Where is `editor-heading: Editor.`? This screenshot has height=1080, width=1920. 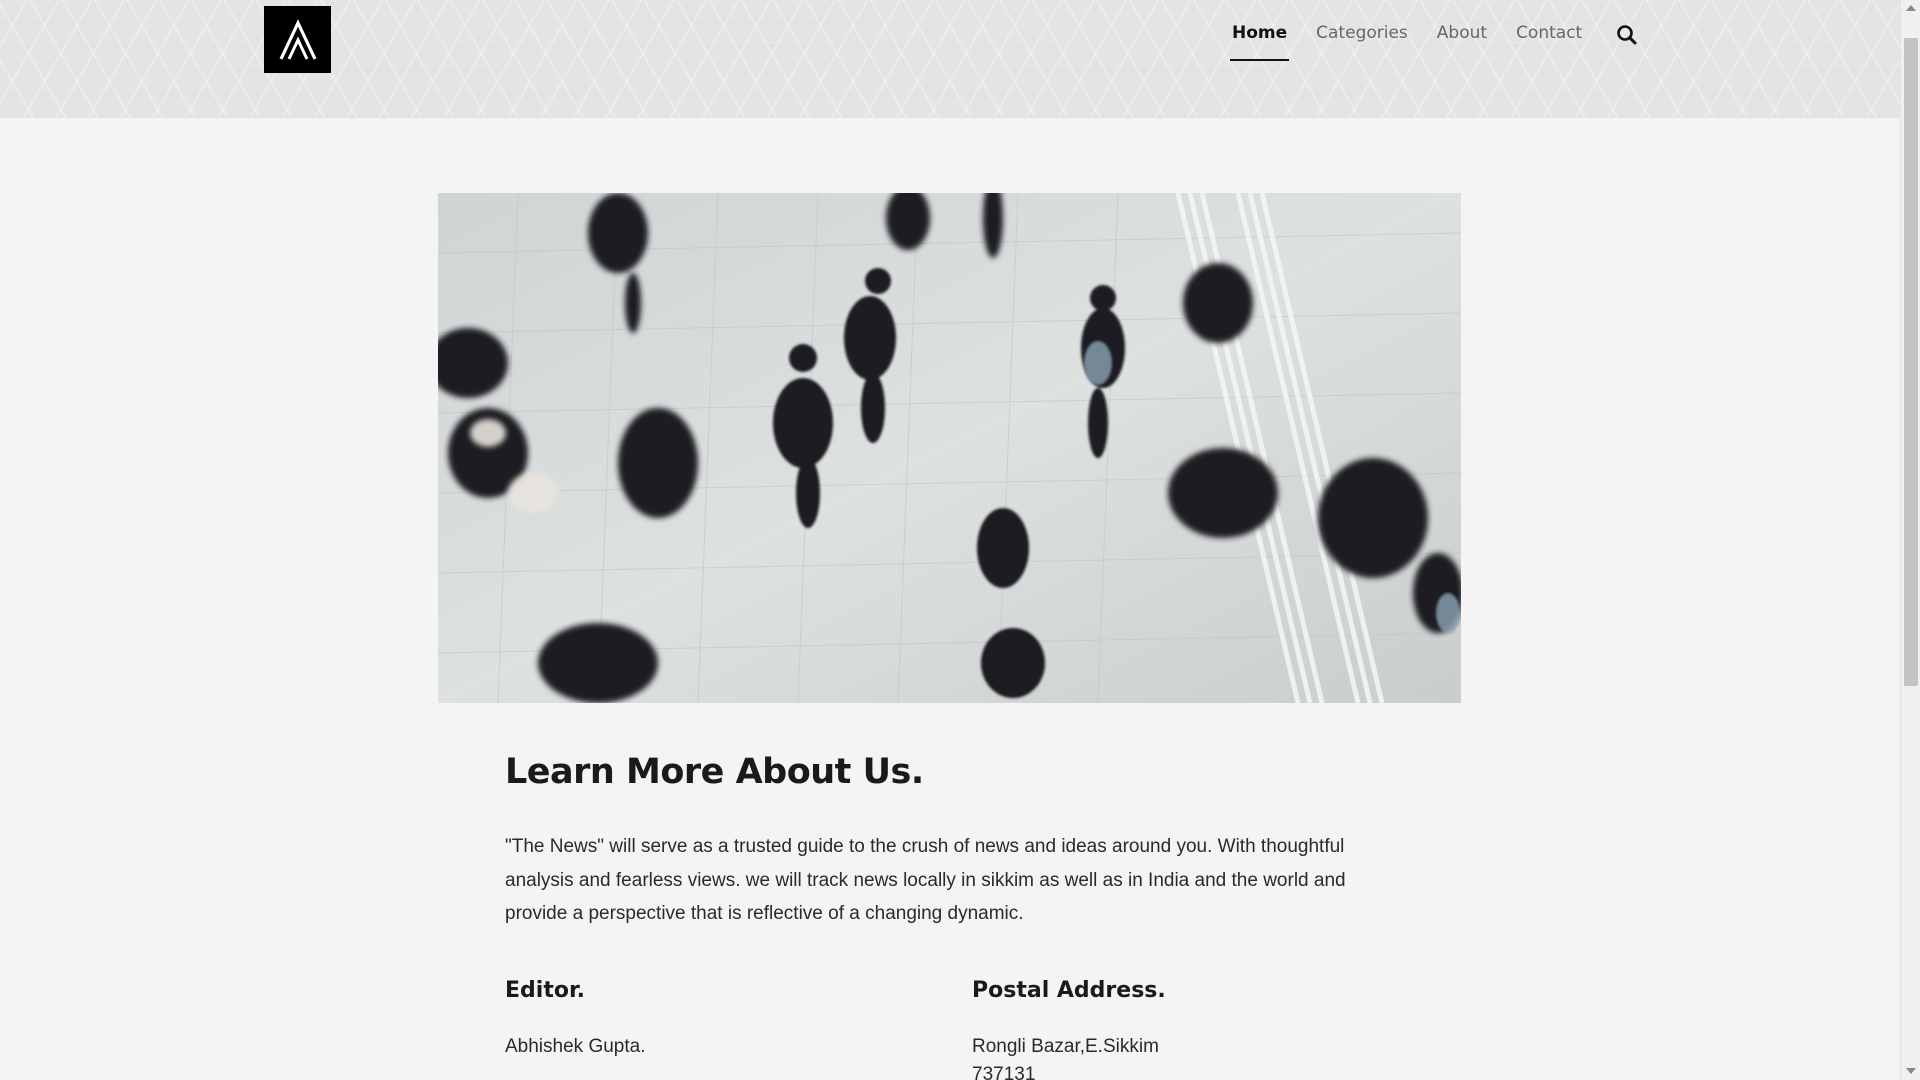 editor-heading: Editor. is located at coordinates (545, 990).